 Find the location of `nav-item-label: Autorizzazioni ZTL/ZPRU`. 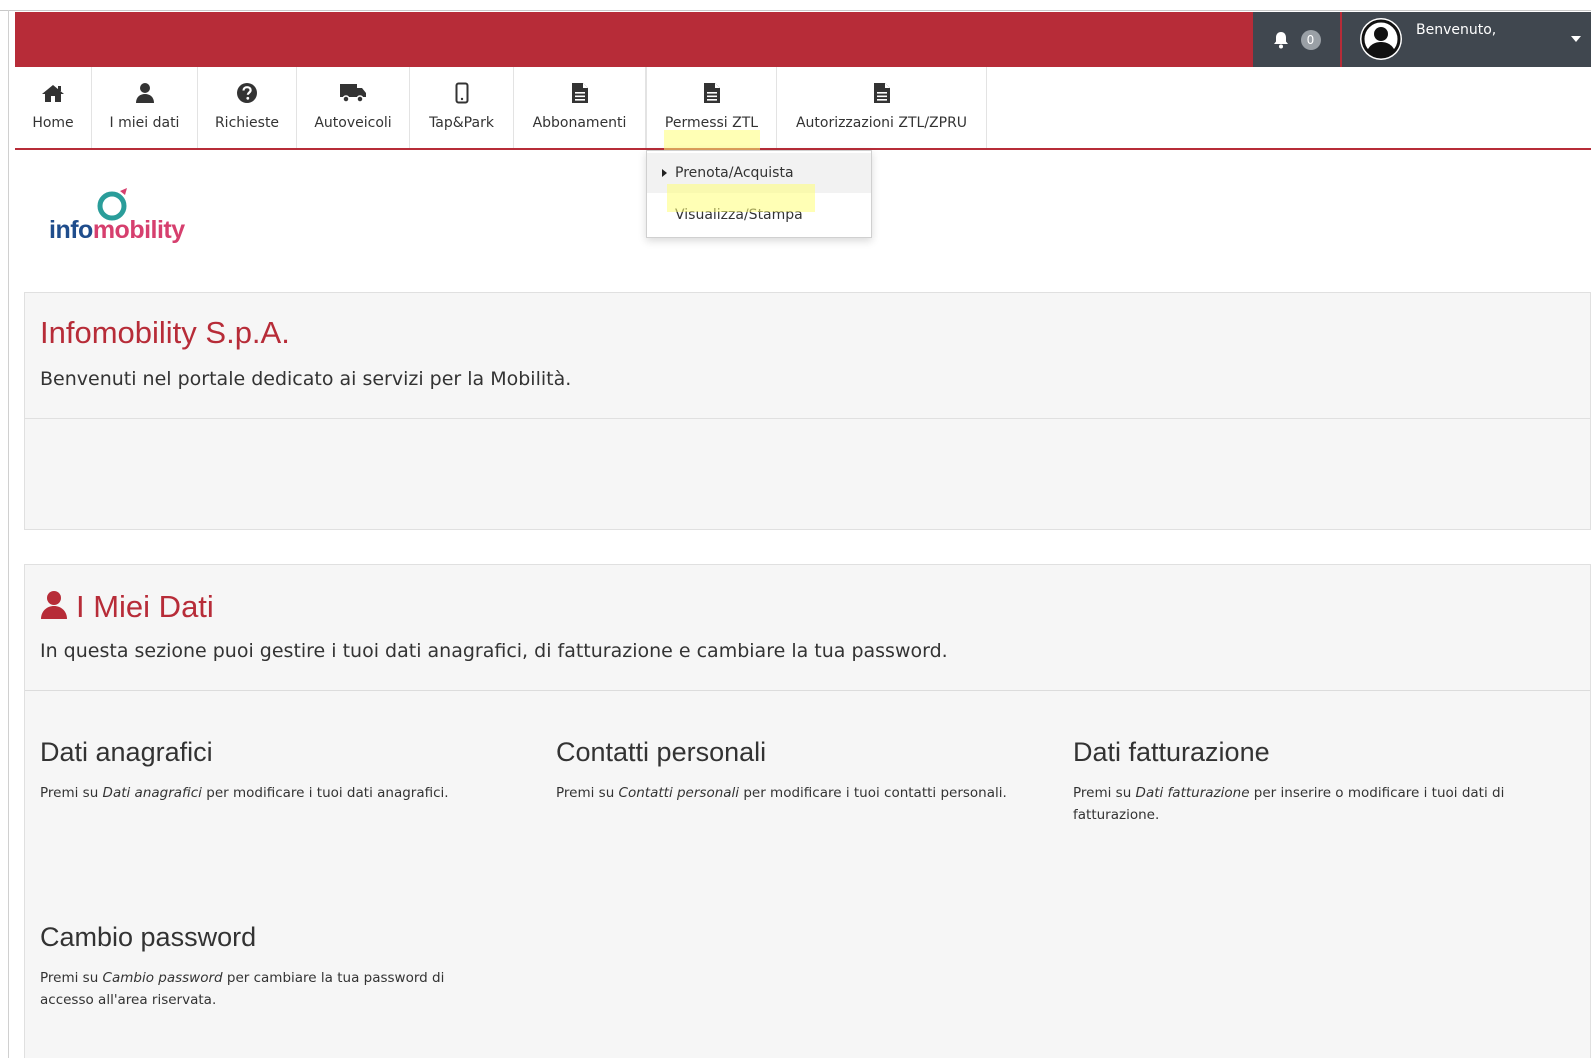

nav-item-label: Autorizzazioni ZTL/ZPRU is located at coordinates (881, 123).